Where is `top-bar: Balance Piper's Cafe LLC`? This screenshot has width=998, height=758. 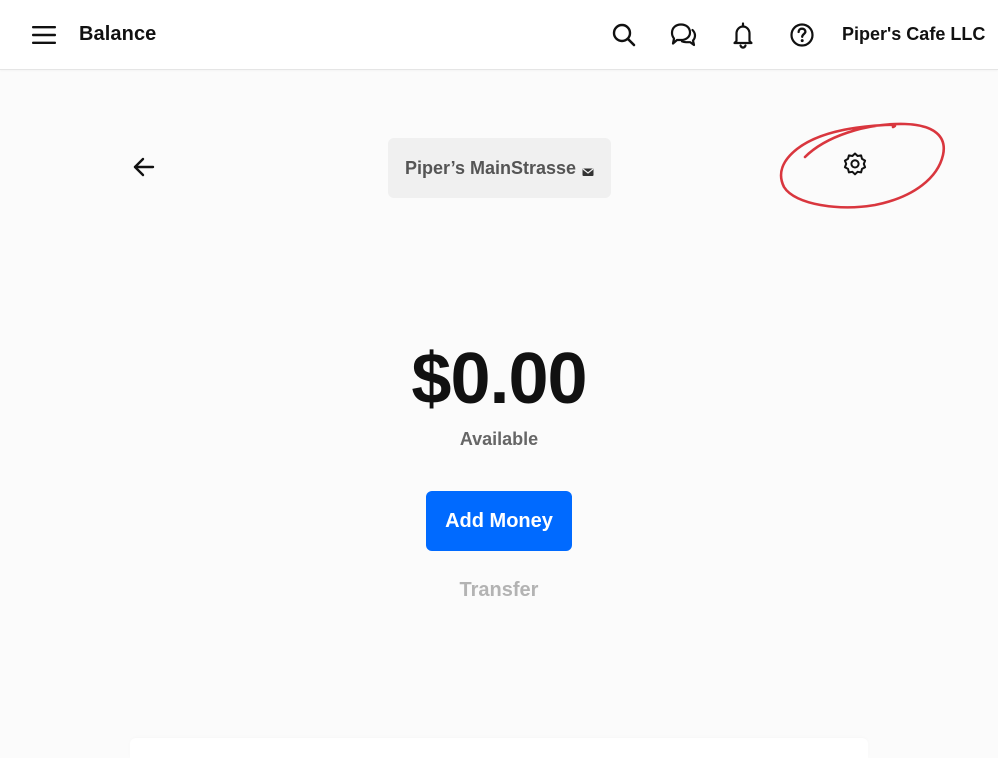
top-bar: Balance Piper's Cafe LLC is located at coordinates (499, 35).